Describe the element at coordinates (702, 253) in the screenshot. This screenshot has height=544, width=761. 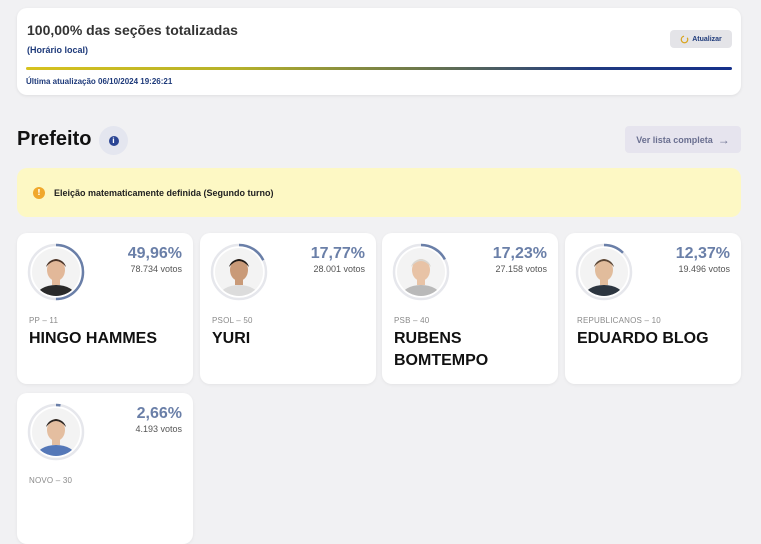
I see `vote-percentage: 12,37%` at that location.